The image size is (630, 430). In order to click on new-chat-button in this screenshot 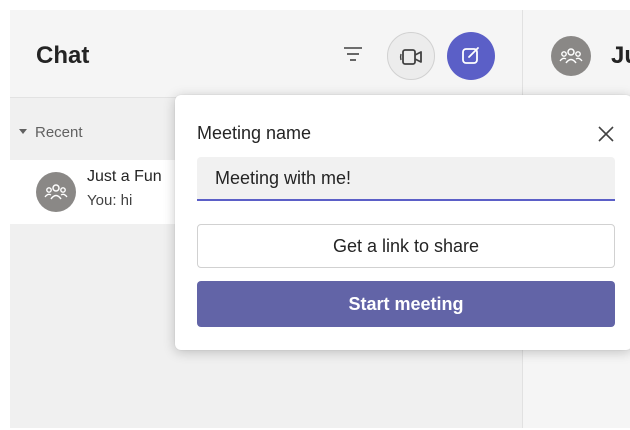, I will do `click(471, 56)`.